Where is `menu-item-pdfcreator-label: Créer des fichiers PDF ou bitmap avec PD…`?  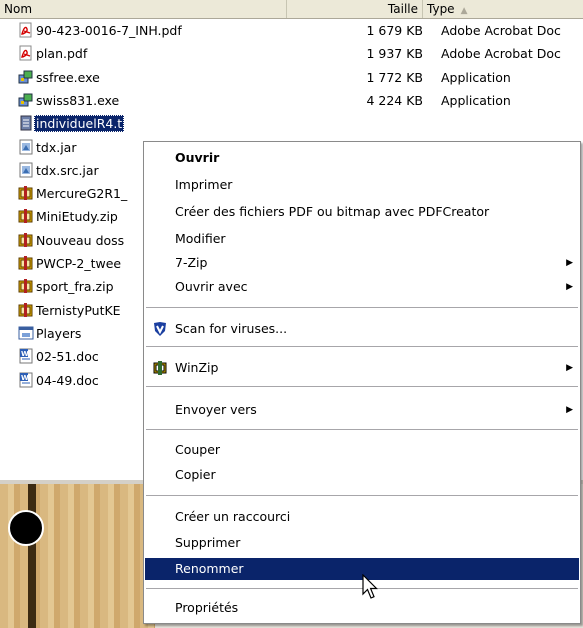
menu-item-pdfcreator-label: Créer des fichiers PDF ou bitmap avec PD… is located at coordinates (332, 211).